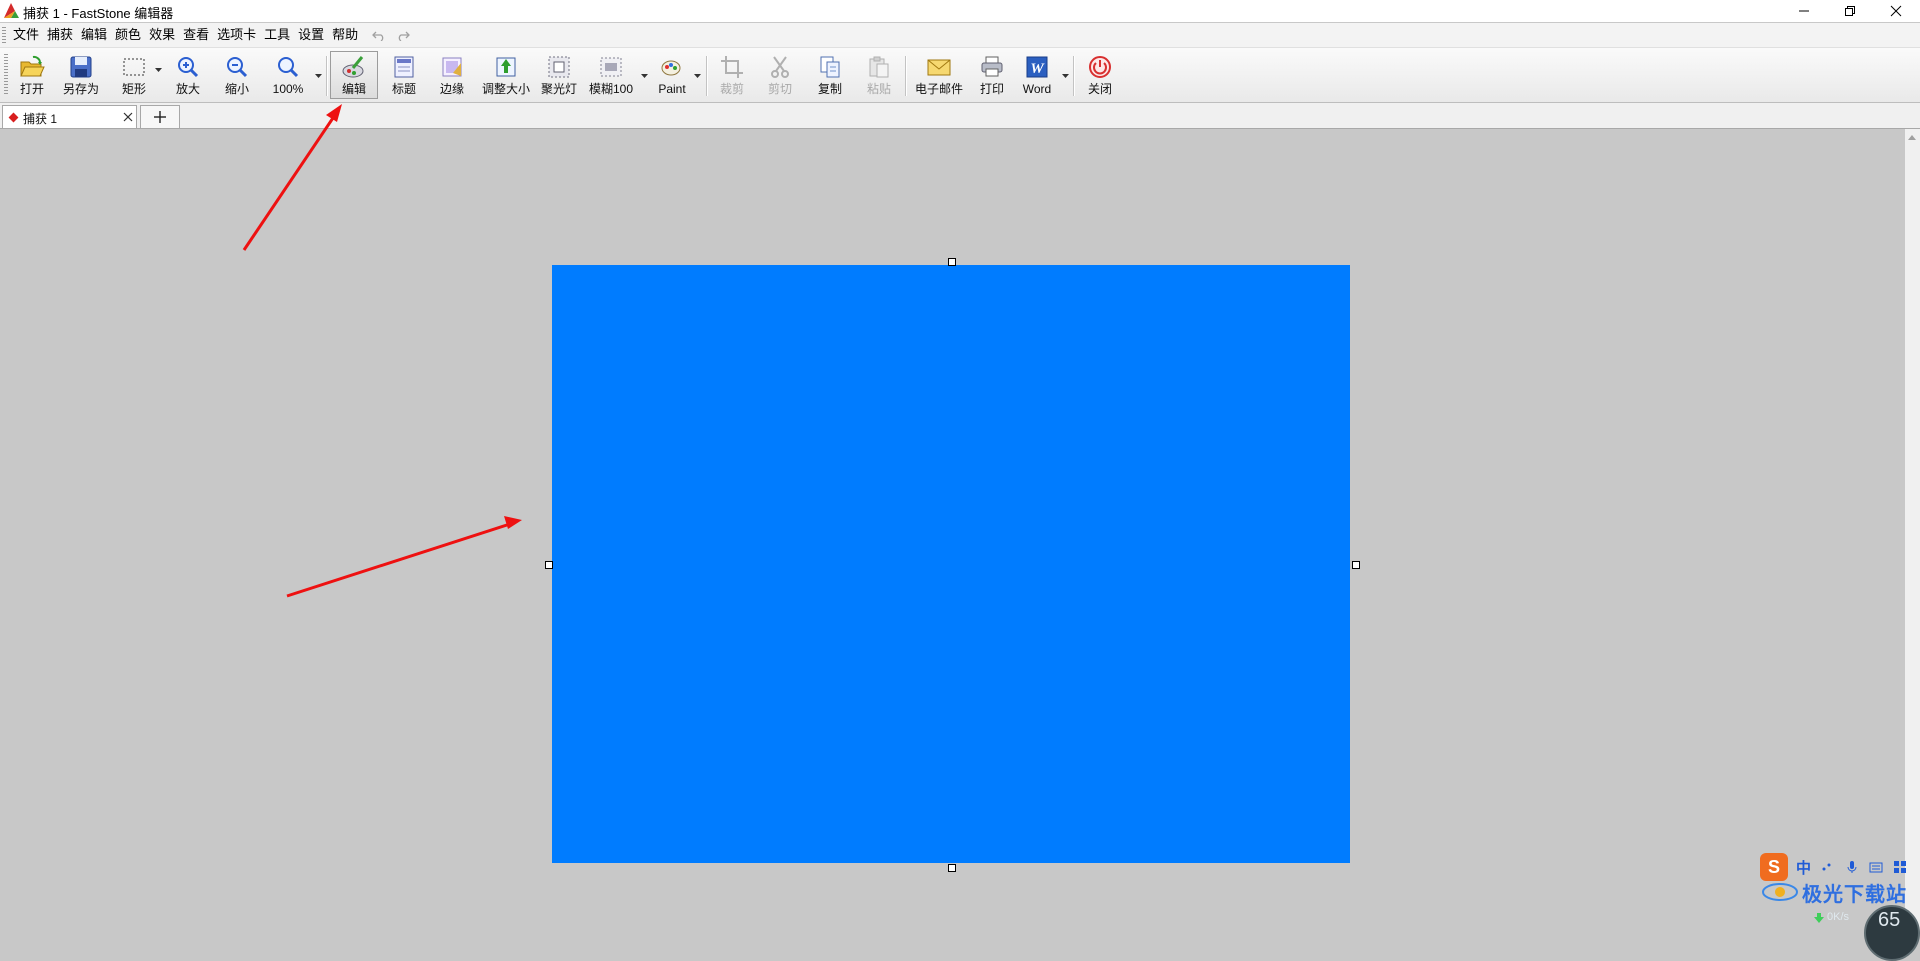 Image resolution: width=1920 pixels, height=961 pixels. Describe the element at coordinates (960, 11) in the screenshot. I see `title-bar: 捕获 1 - FastStone 编辑器` at that location.